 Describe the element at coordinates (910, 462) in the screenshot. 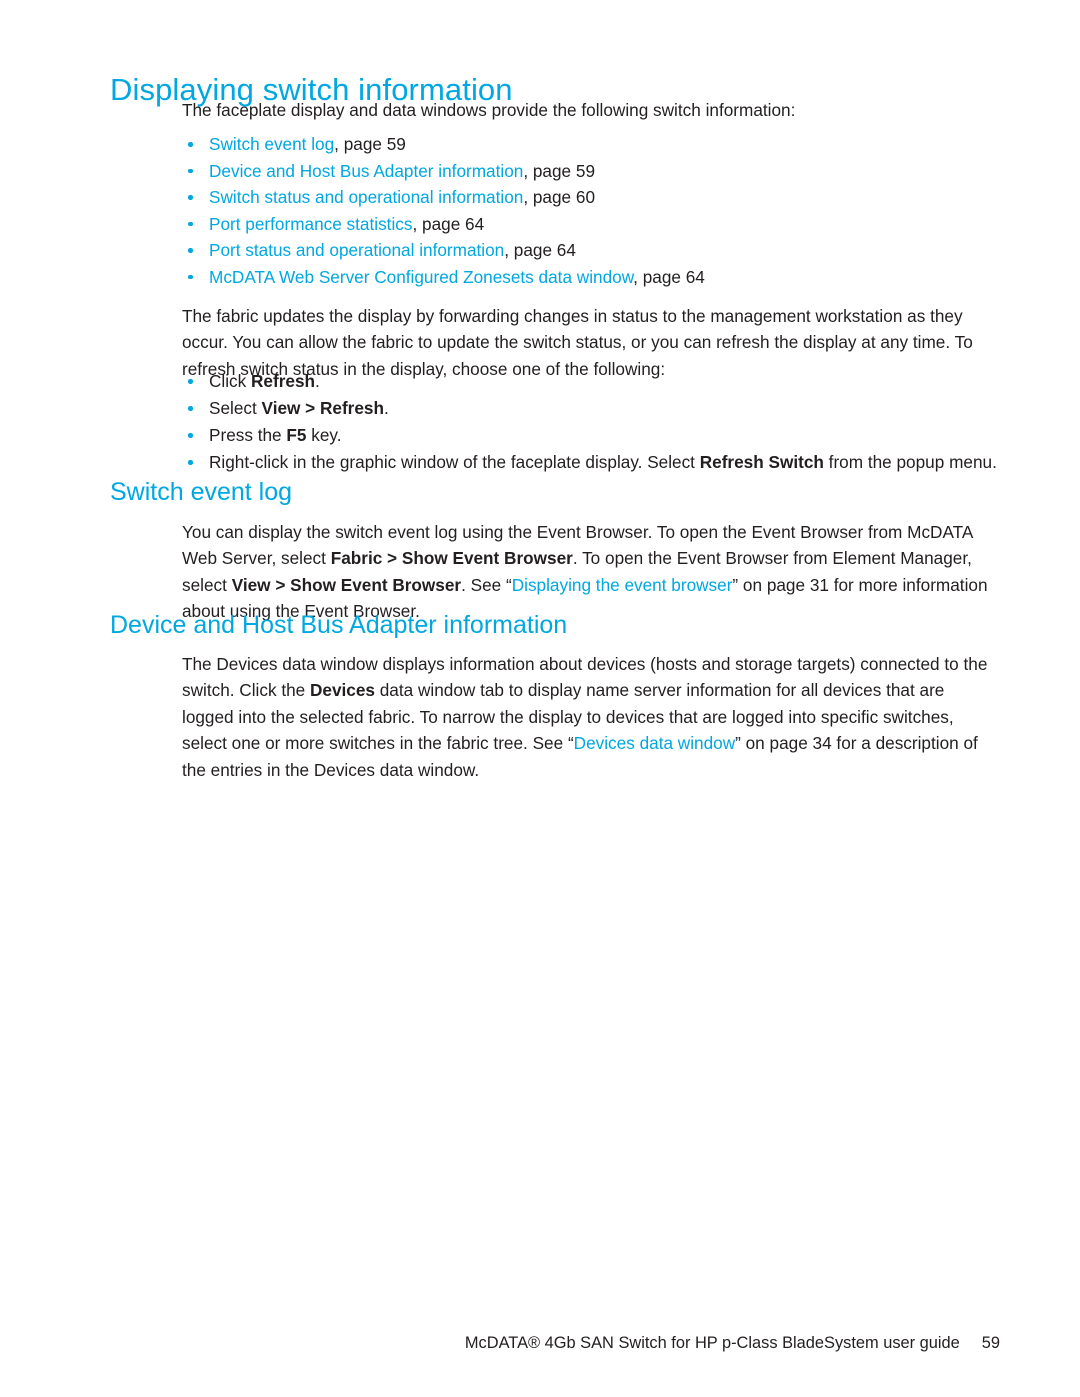

I see `step-text-post: from the popup menu.` at that location.